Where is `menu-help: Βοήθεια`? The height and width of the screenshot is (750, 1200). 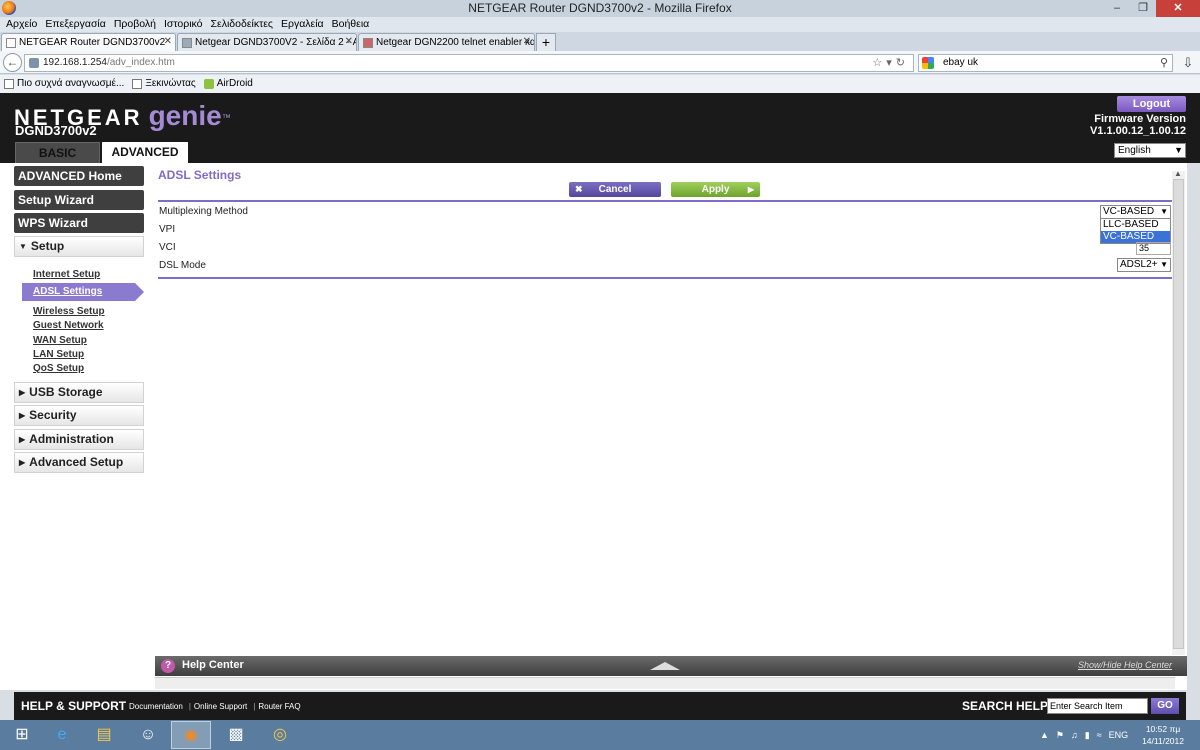
menu-help: Βοήθεια is located at coordinates (351, 24).